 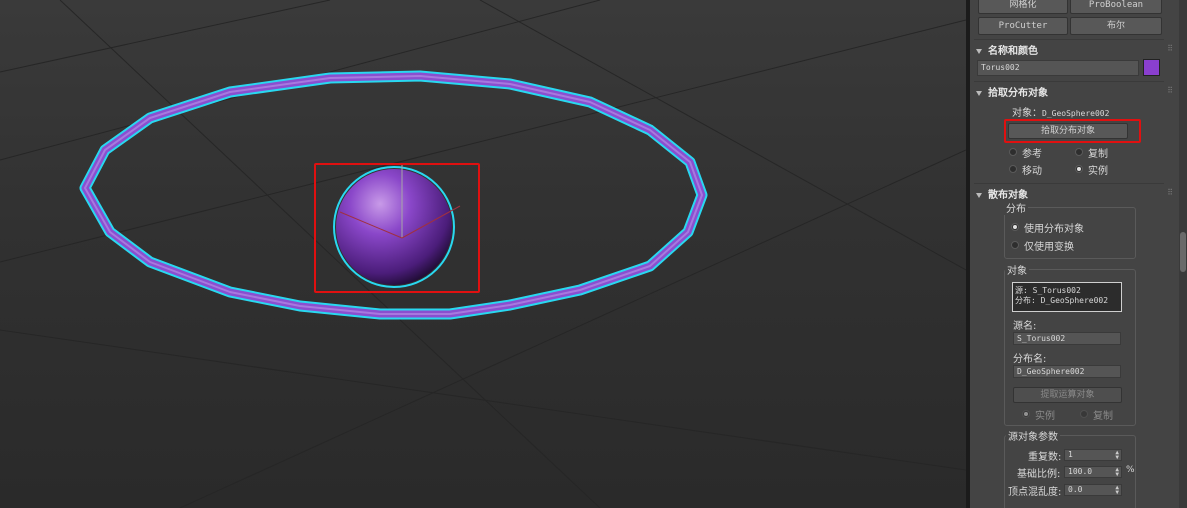 I want to click on vertex-chaos-label: 顶点混乱度:, so click(x=1035, y=492).